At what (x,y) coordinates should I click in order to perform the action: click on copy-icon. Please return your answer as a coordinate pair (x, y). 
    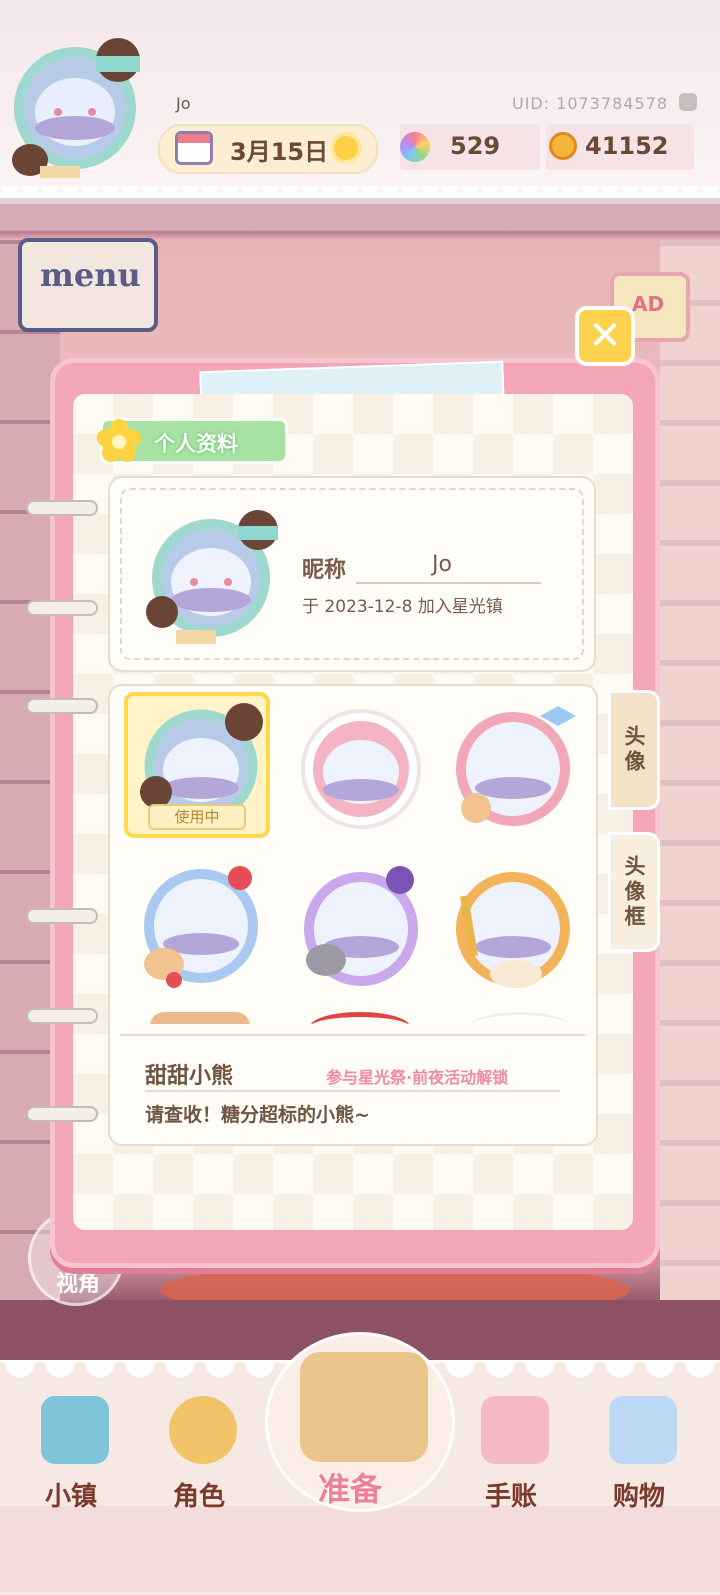
    Looking at the image, I should click on (688, 102).